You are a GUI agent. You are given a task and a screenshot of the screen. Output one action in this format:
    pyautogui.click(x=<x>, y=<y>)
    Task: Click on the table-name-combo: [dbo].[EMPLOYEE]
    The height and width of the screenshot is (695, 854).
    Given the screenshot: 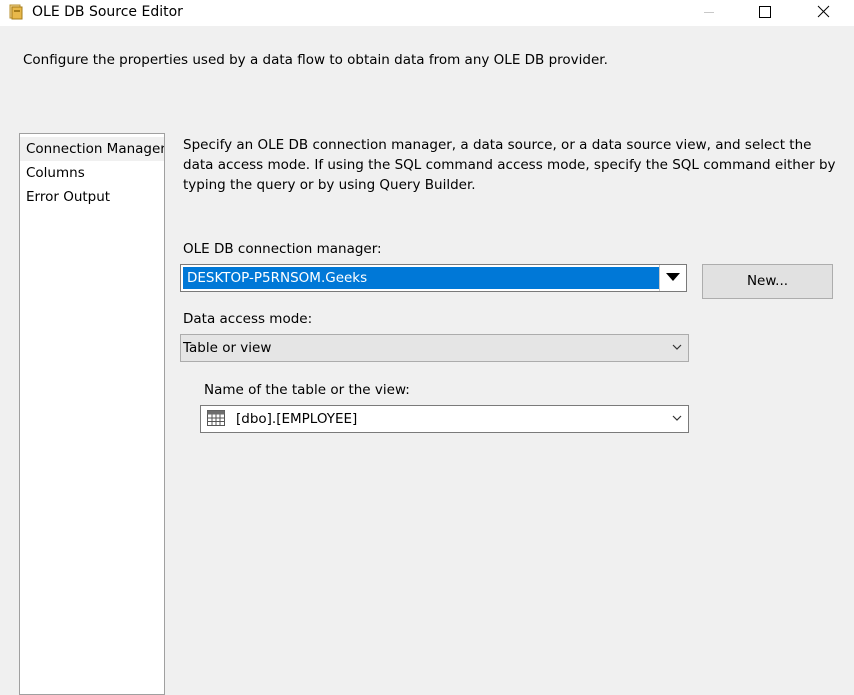 What is the action you would take?
    pyautogui.click(x=444, y=419)
    